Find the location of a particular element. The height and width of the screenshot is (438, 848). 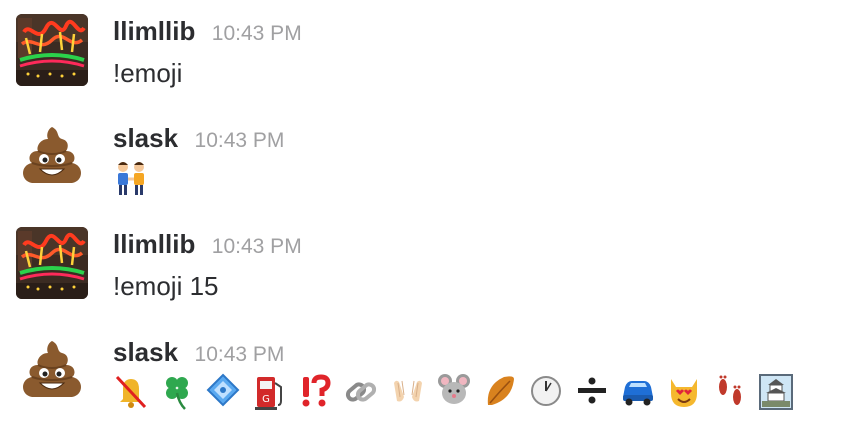

exclamation-question-mark-icon is located at coordinates (315, 391).